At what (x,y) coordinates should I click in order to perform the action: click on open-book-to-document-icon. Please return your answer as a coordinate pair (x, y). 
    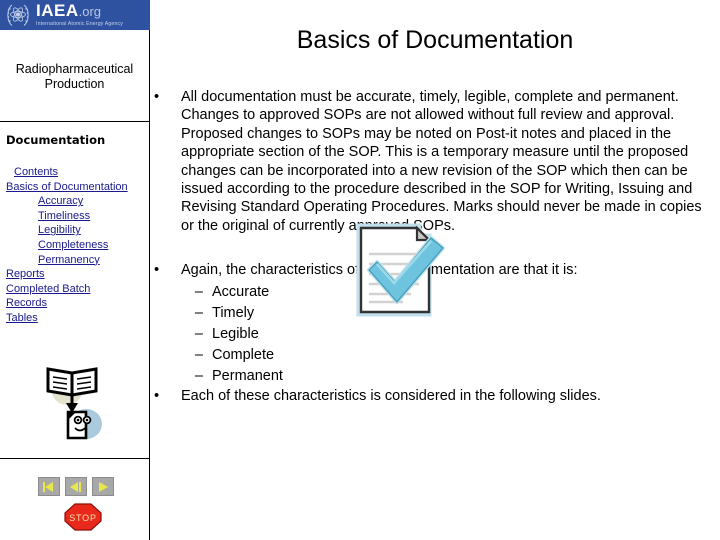
    Looking at the image, I should click on (74, 403).